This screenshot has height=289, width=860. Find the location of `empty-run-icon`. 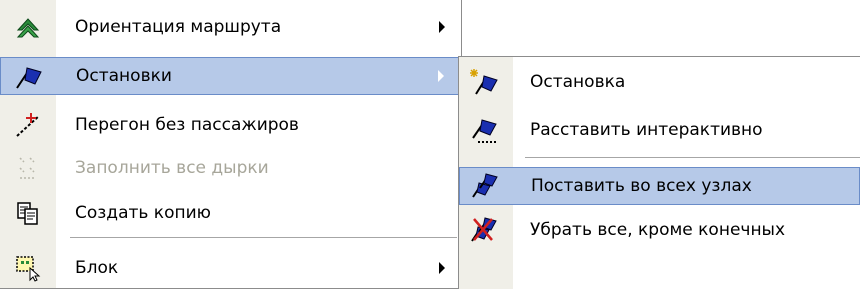

empty-run-icon is located at coordinates (28, 125).